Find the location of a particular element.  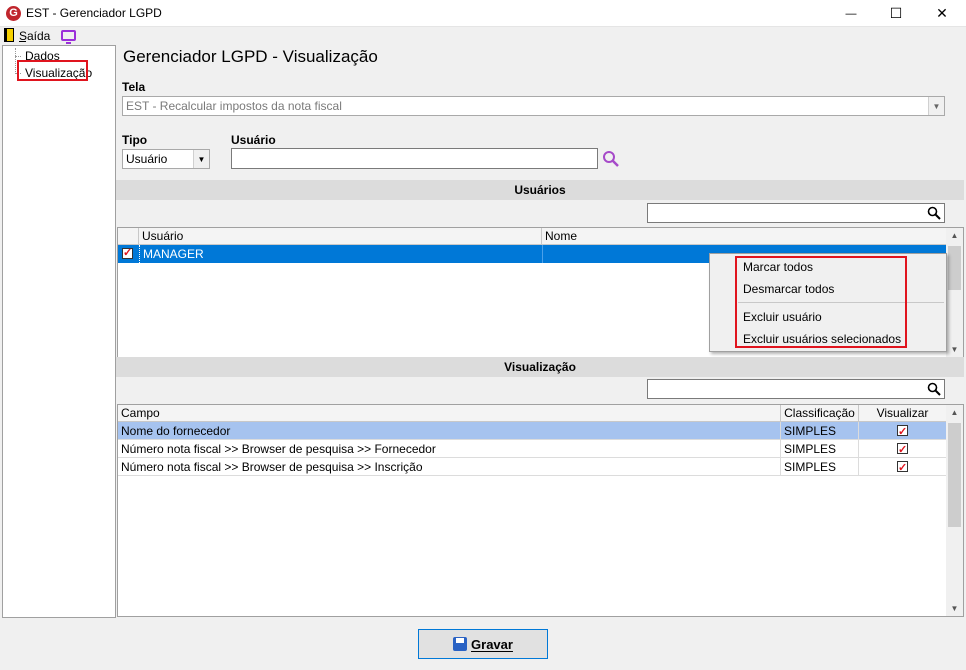

close-button: ✕ is located at coordinates (942, 13).